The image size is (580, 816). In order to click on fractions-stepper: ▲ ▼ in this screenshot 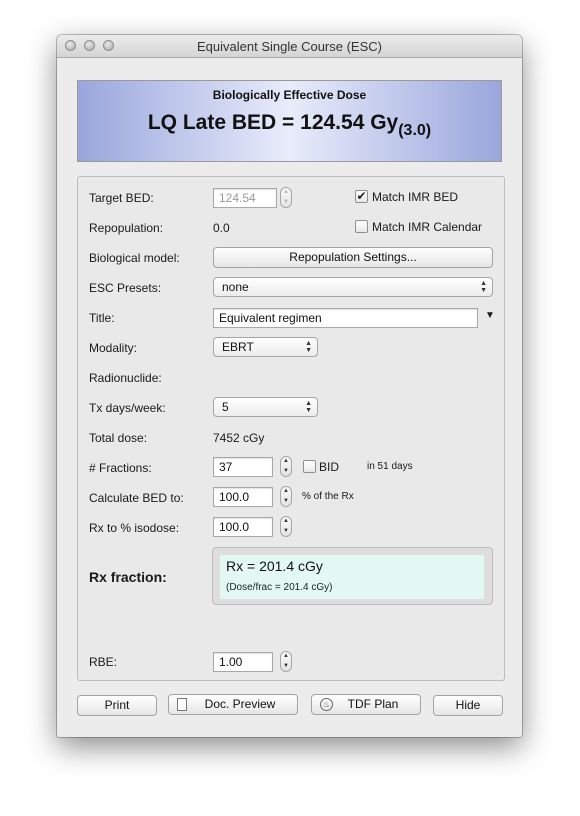, I will do `click(286, 466)`.